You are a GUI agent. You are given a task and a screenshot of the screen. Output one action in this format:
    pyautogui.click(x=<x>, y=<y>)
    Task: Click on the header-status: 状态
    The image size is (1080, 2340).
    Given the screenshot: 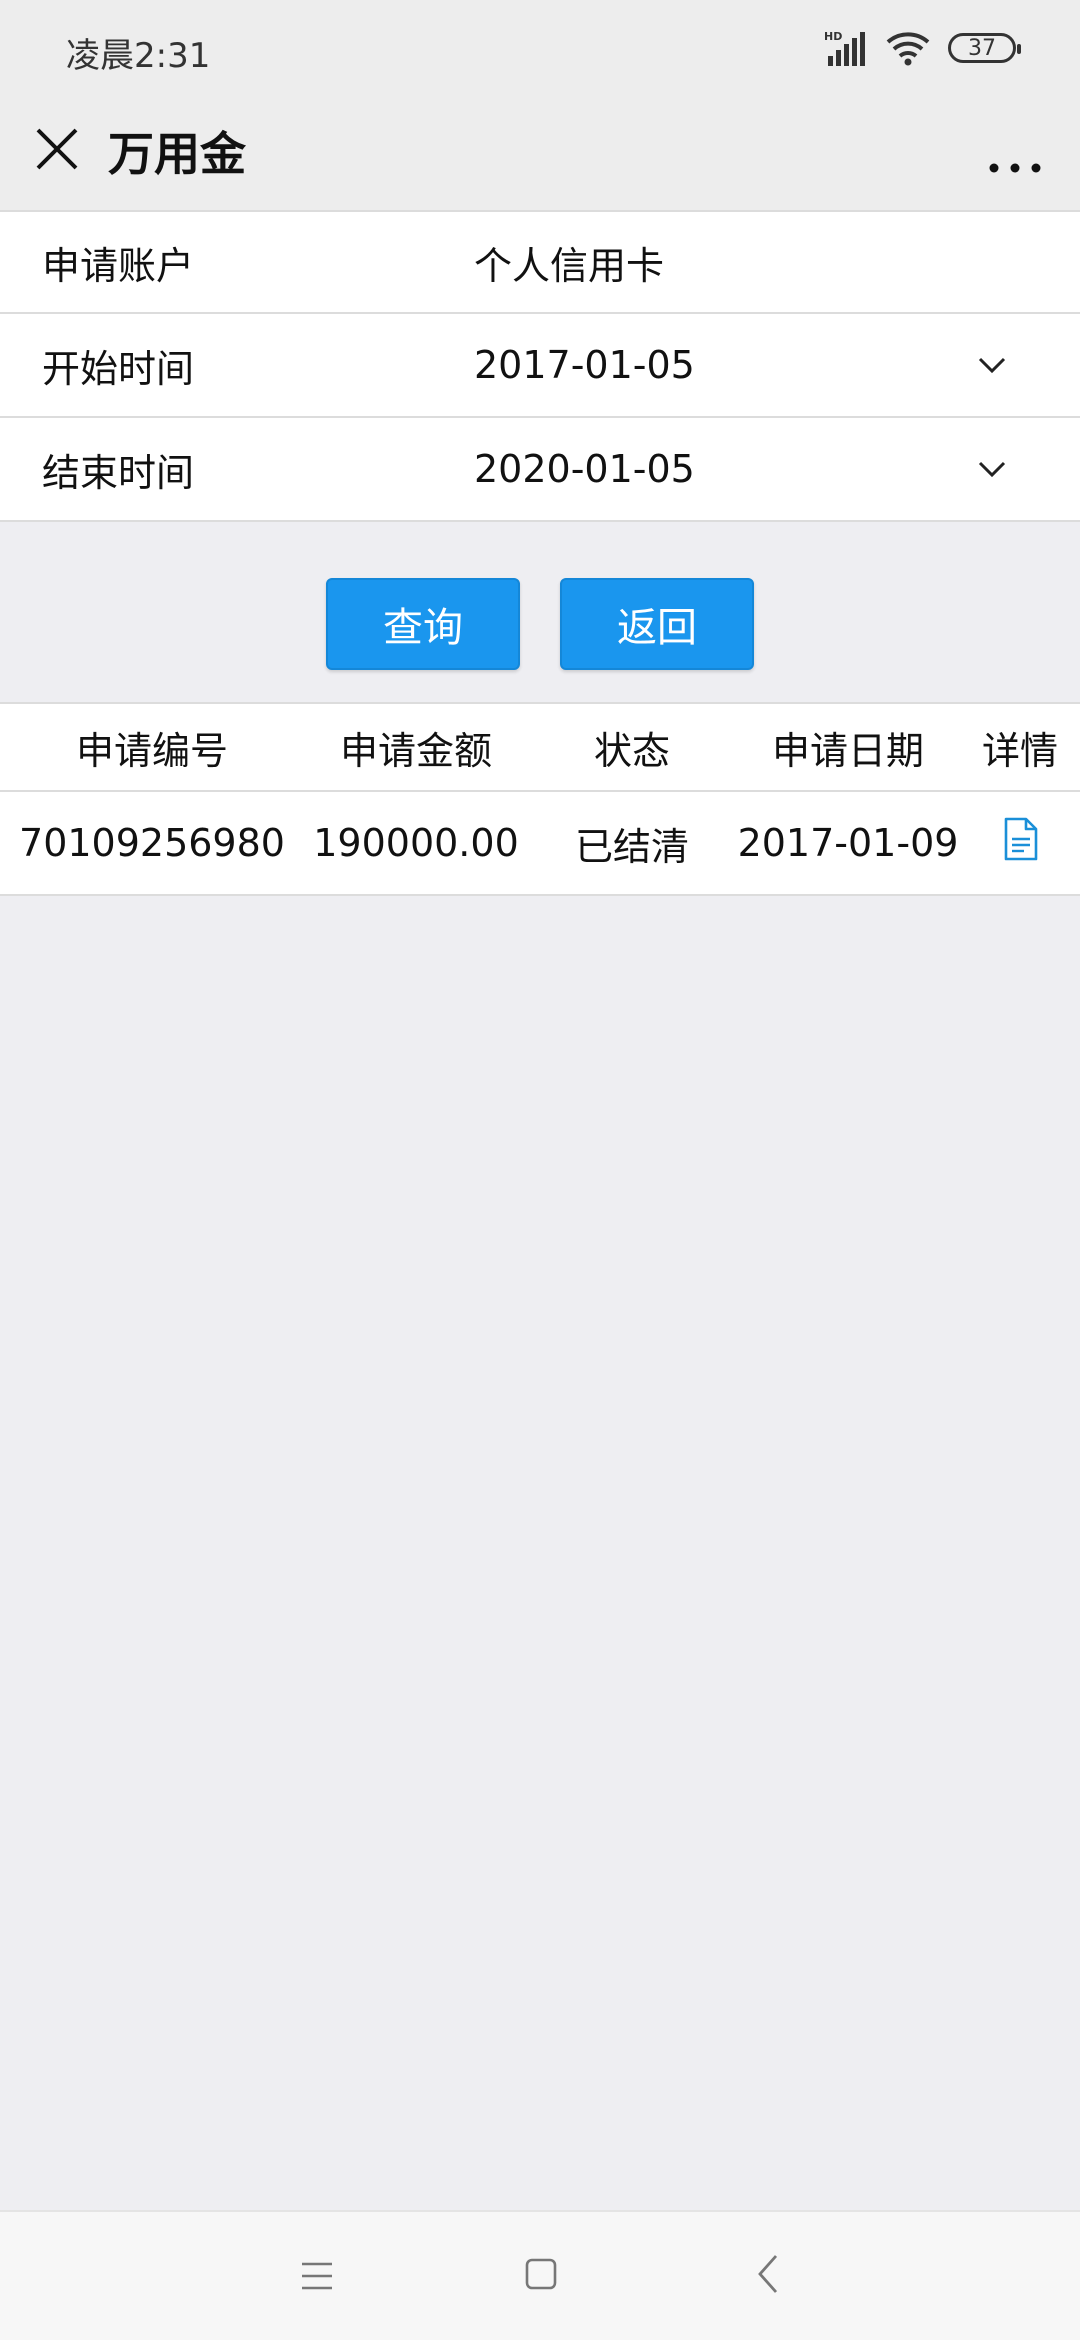 What is the action you would take?
    pyautogui.click(x=631, y=750)
    